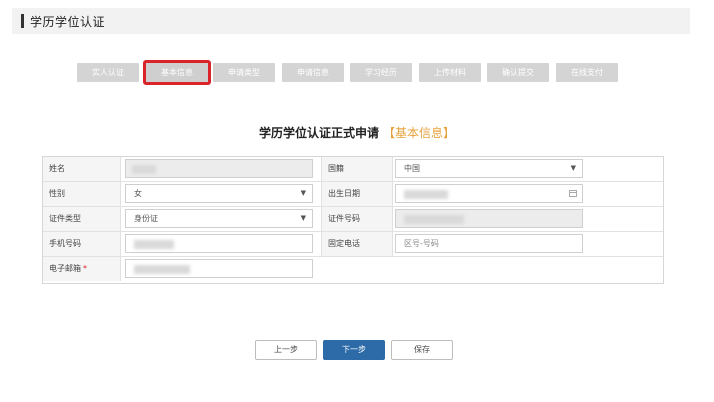 The height and width of the screenshot is (402, 714). I want to click on name-redacted, so click(144, 169).